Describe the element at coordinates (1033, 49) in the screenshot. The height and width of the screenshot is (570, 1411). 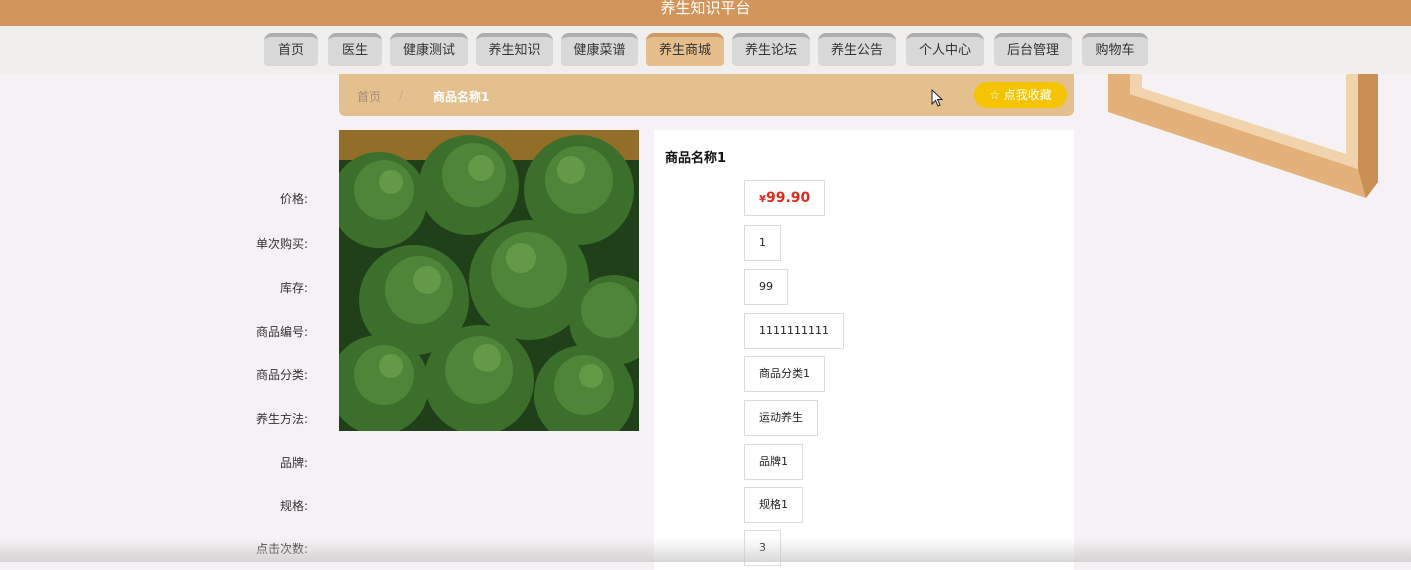
I see `nav-item-admin: 后台管理` at that location.